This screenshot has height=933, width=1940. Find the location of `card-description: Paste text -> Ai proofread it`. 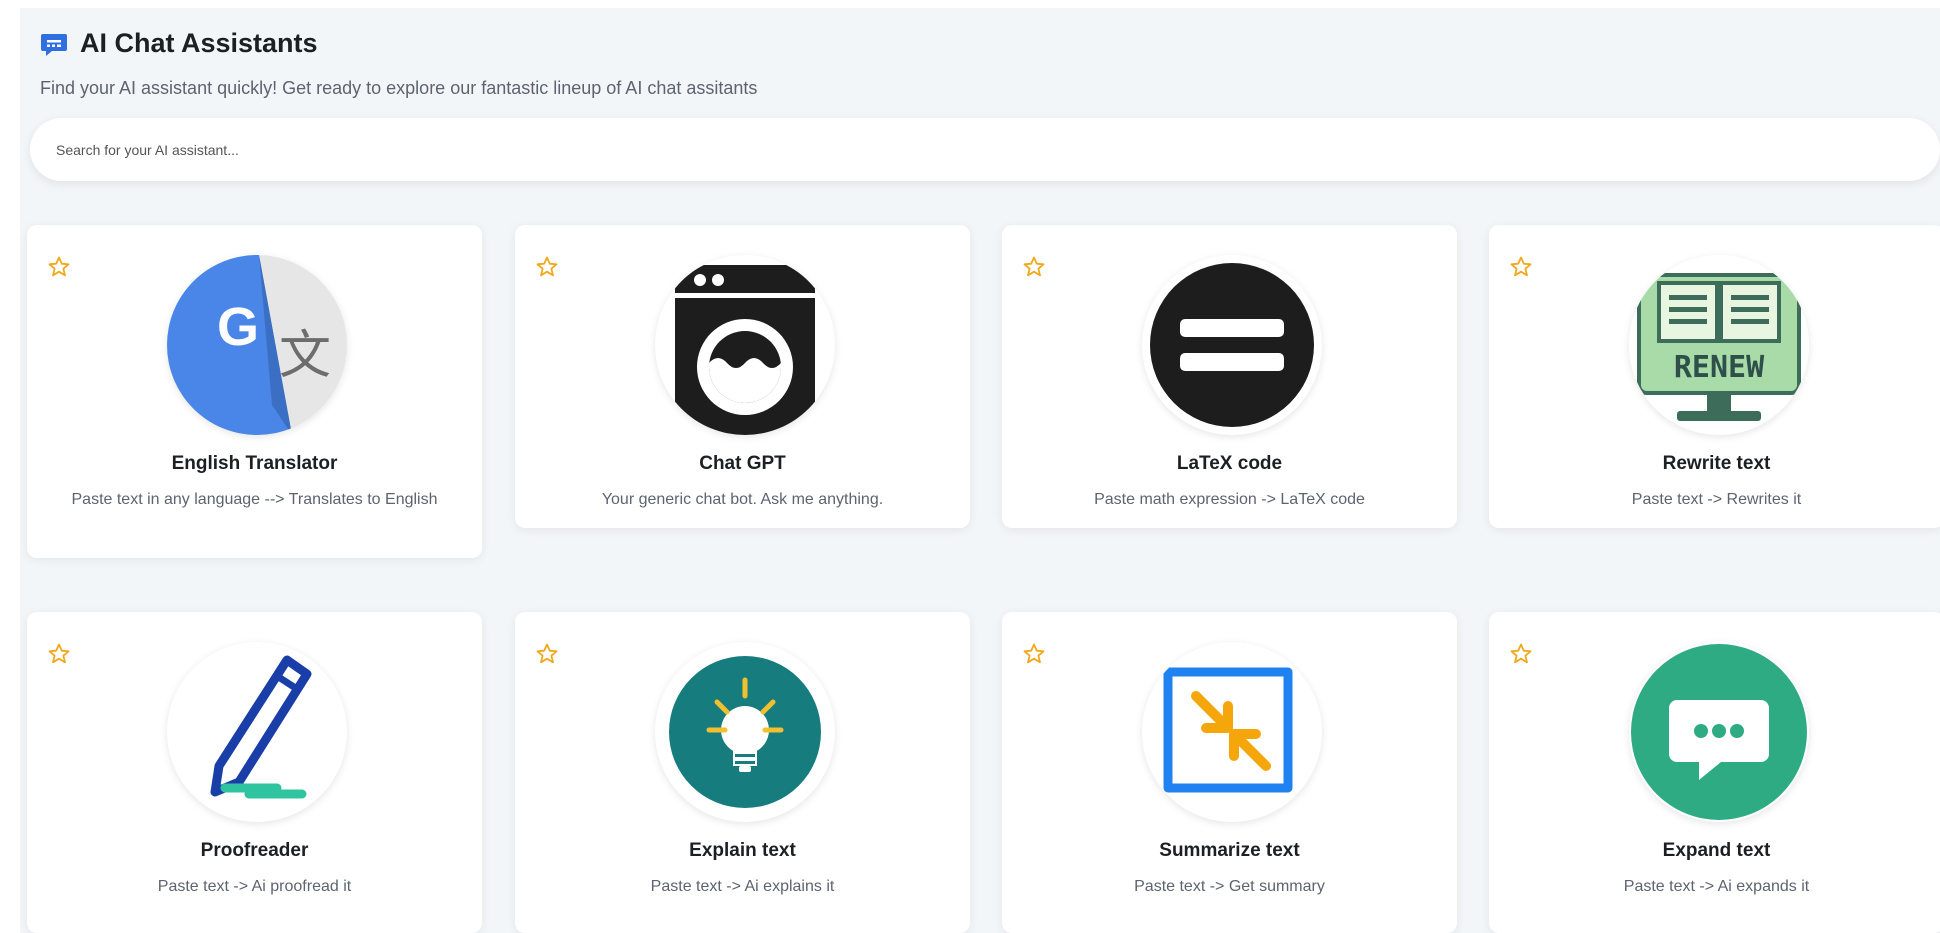

card-description: Paste text -> Ai proofread it is located at coordinates (254, 886).